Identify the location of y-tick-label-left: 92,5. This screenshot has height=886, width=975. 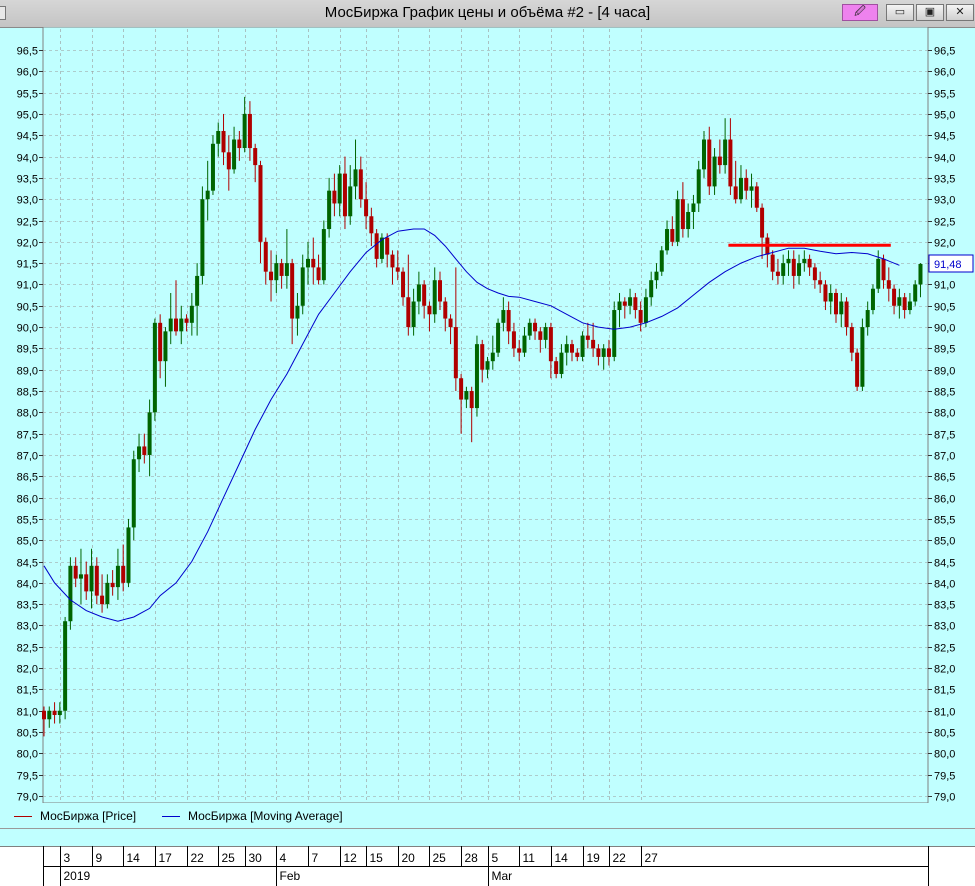
(27, 223).